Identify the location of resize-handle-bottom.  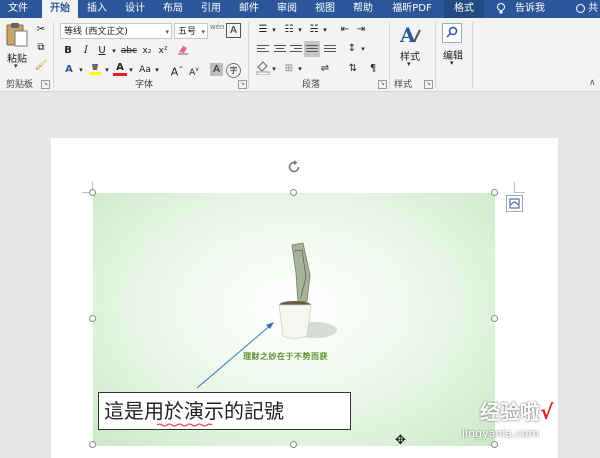
(293, 444).